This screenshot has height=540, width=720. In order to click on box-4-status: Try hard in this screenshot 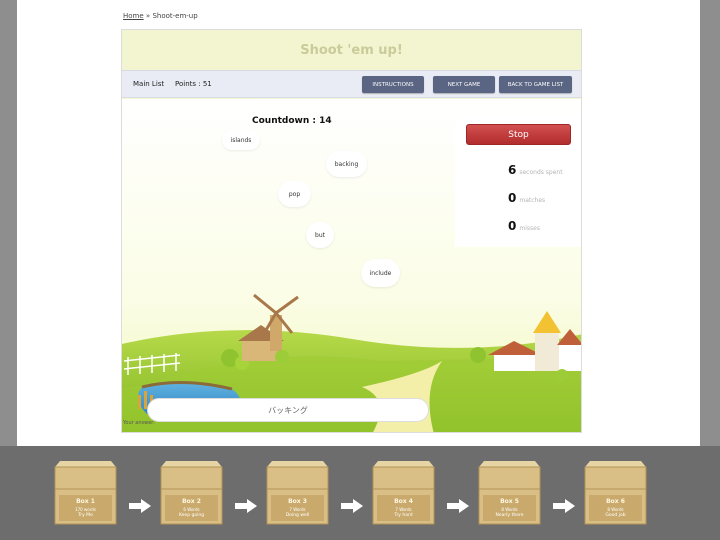, I will do `click(403, 515)`.